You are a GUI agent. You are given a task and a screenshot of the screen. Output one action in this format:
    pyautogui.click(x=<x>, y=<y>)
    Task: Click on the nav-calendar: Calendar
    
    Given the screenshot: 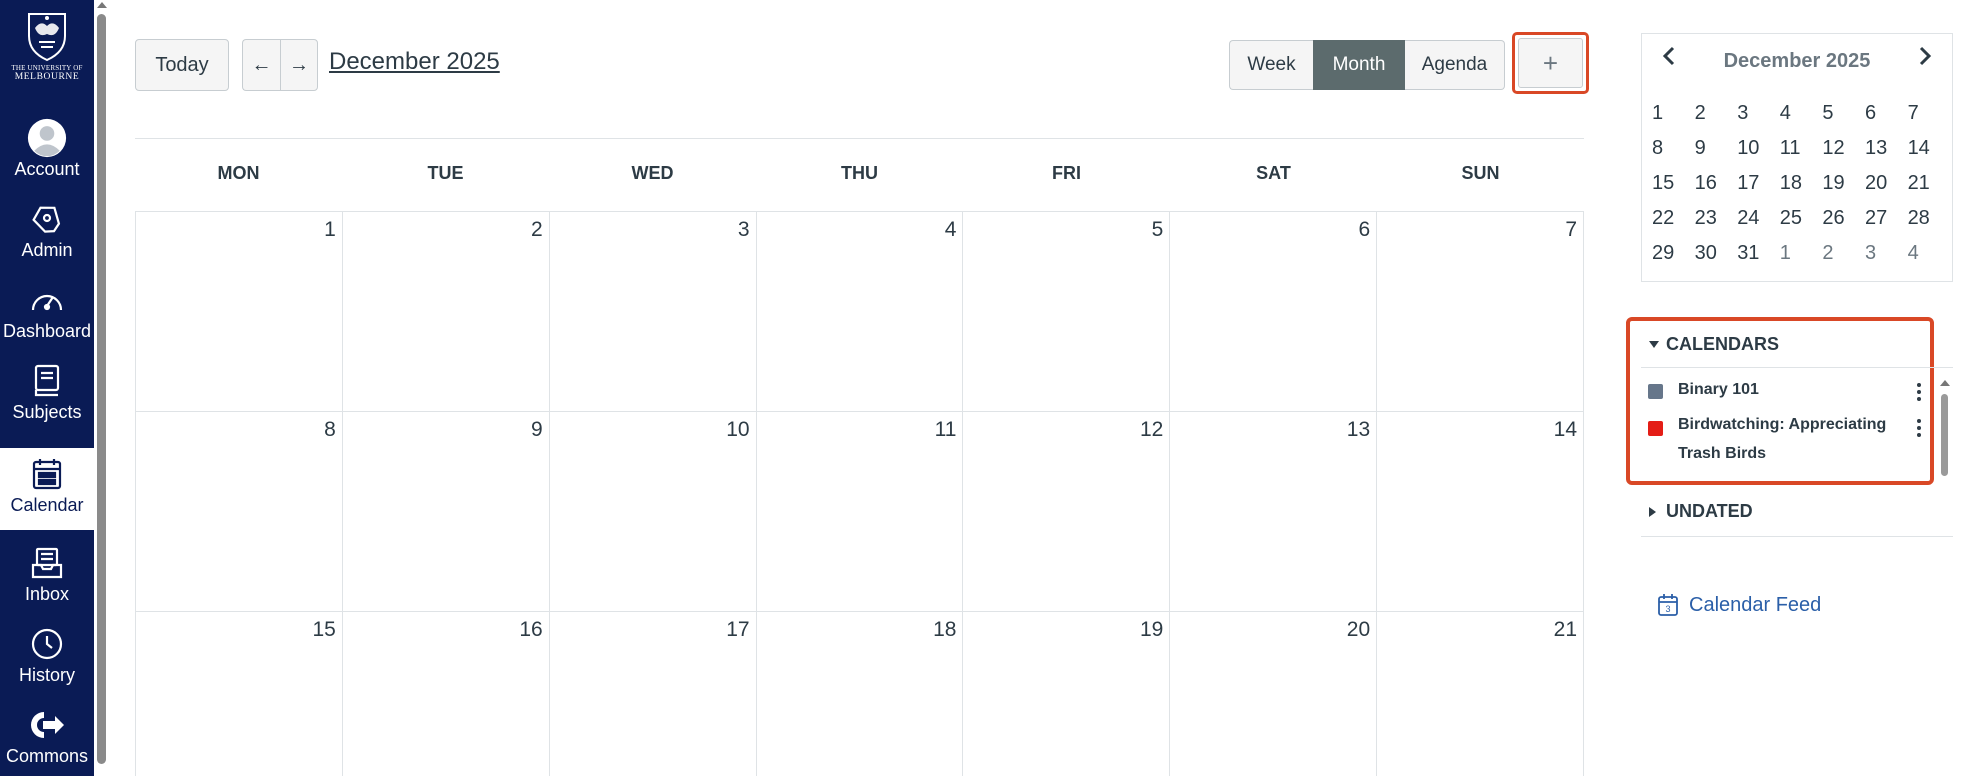 What is the action you would take?
    pyautogui.click(x=47, y=489)
    